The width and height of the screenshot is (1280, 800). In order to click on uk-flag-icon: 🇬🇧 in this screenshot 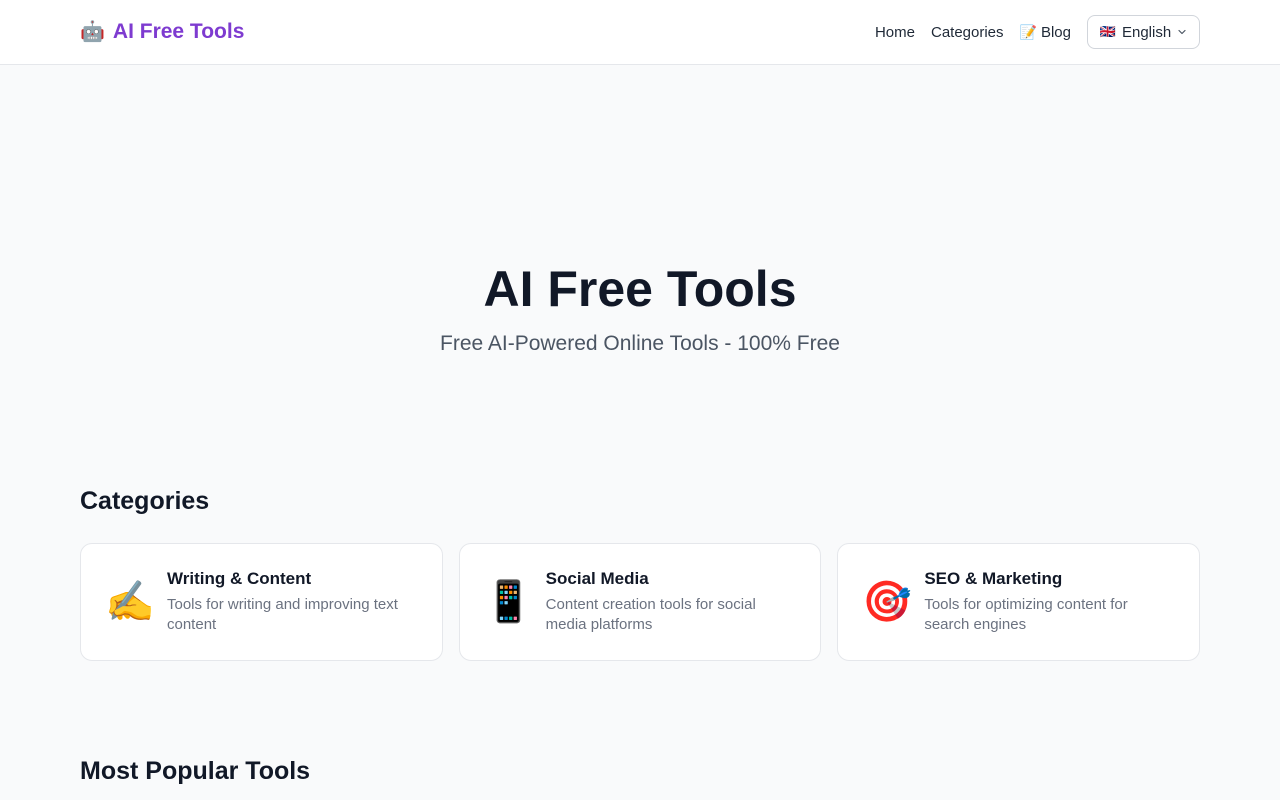, I will do `click(1107, 31)`.